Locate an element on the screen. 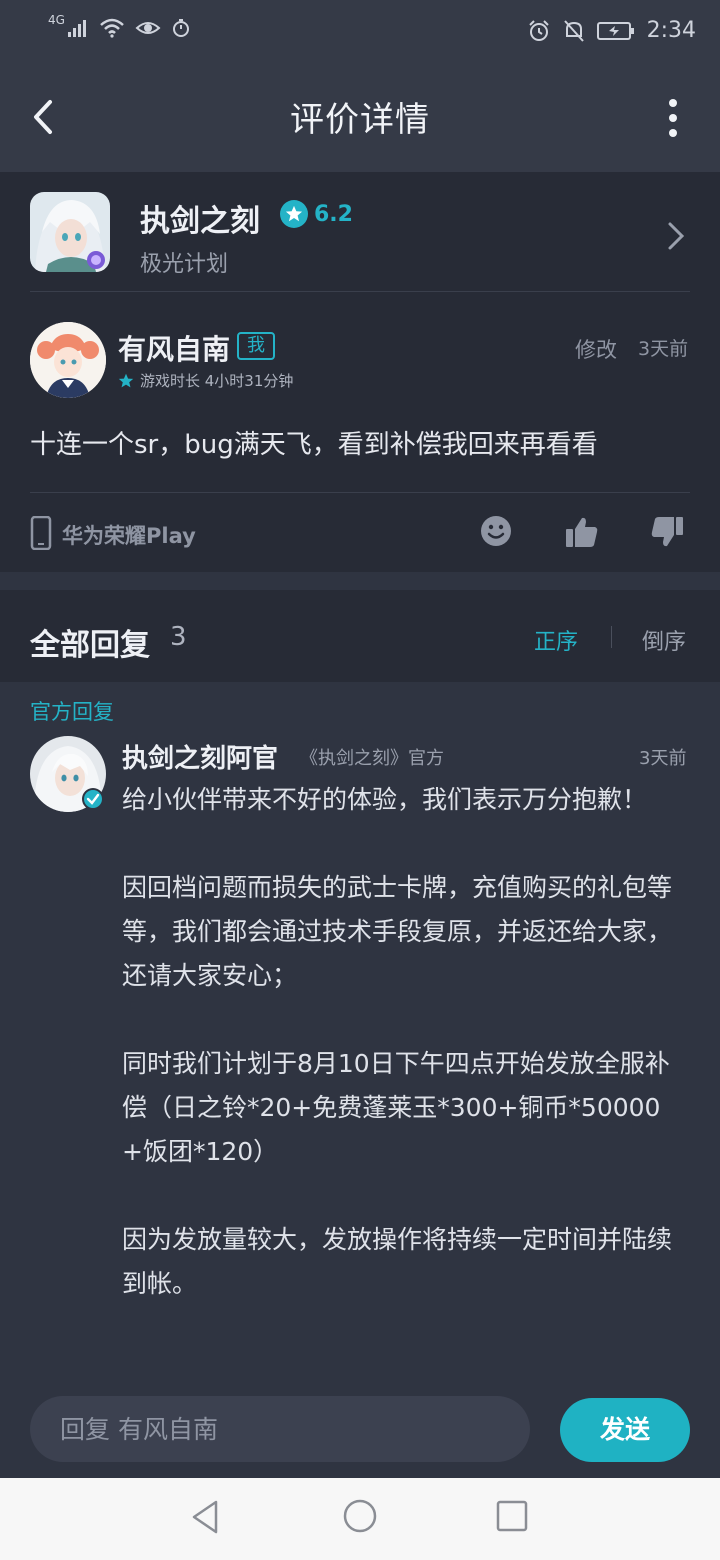  game-name: 执剑之刻 is located at coordinates (200, 221).